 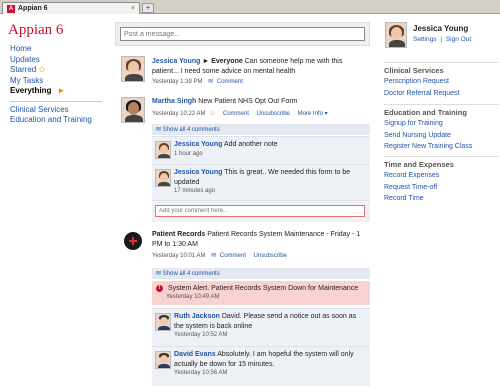 I want to click on alert-time: Yesterday 10:49 AM, so click(x=193, y=297).